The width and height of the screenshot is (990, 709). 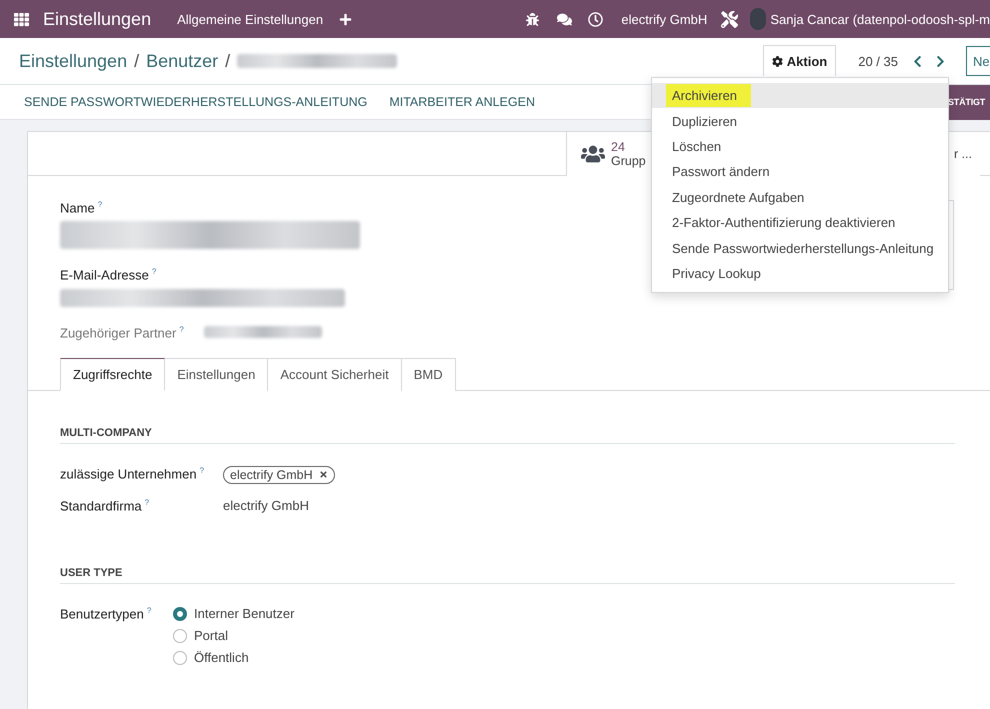 I want to click on field-value: electrify GmbH, so click(x=266, y=505).